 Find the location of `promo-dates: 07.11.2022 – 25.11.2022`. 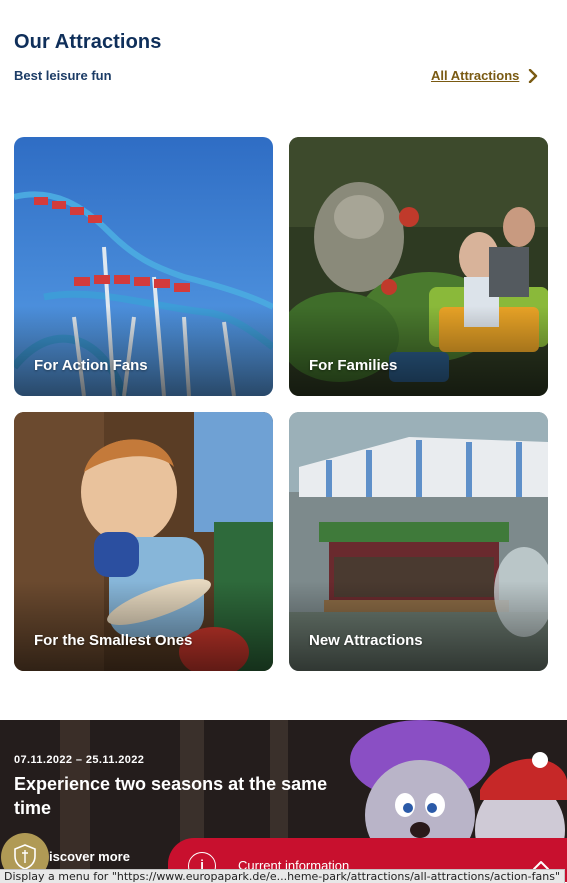

promo-dates: 07.11.2022 – 25.11.2022 is located at coordinates (79, 760).